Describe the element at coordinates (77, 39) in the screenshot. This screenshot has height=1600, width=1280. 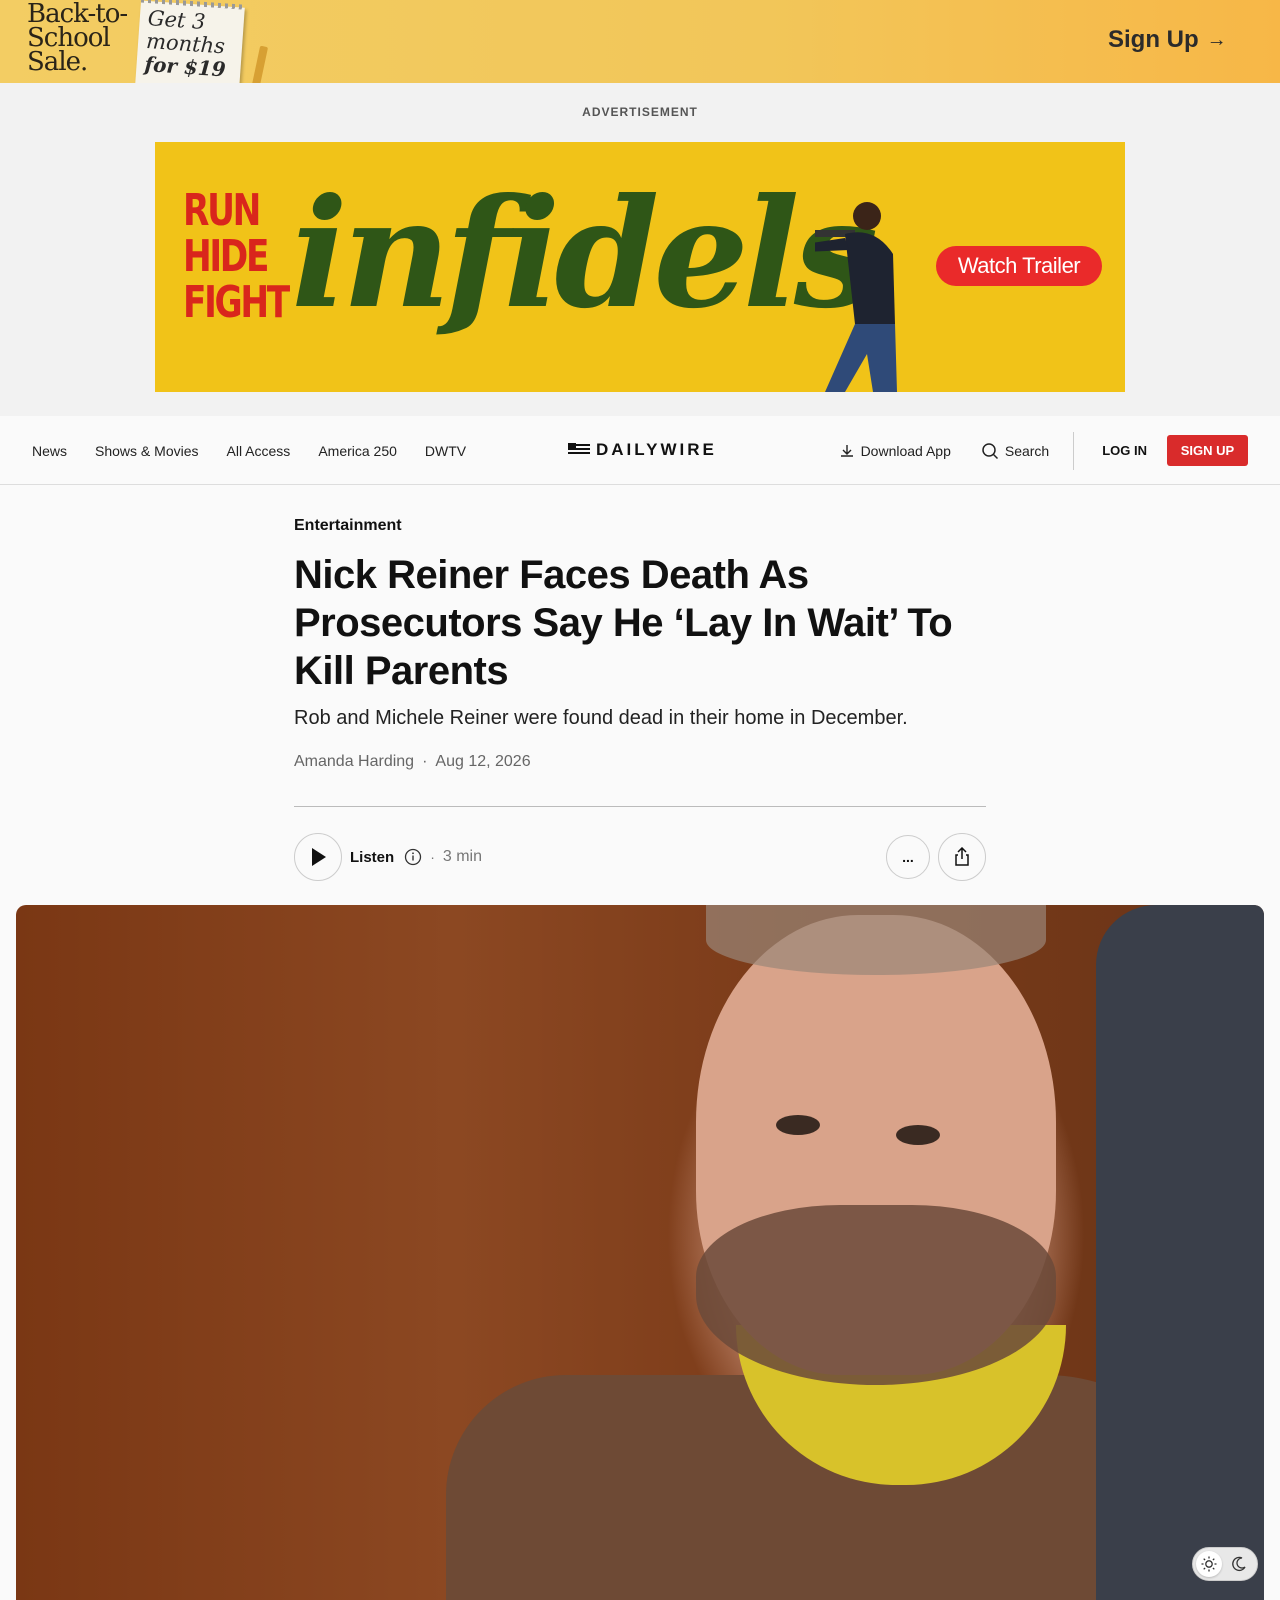
I see `promo-logo: Back-to- School Sale.` at that location.